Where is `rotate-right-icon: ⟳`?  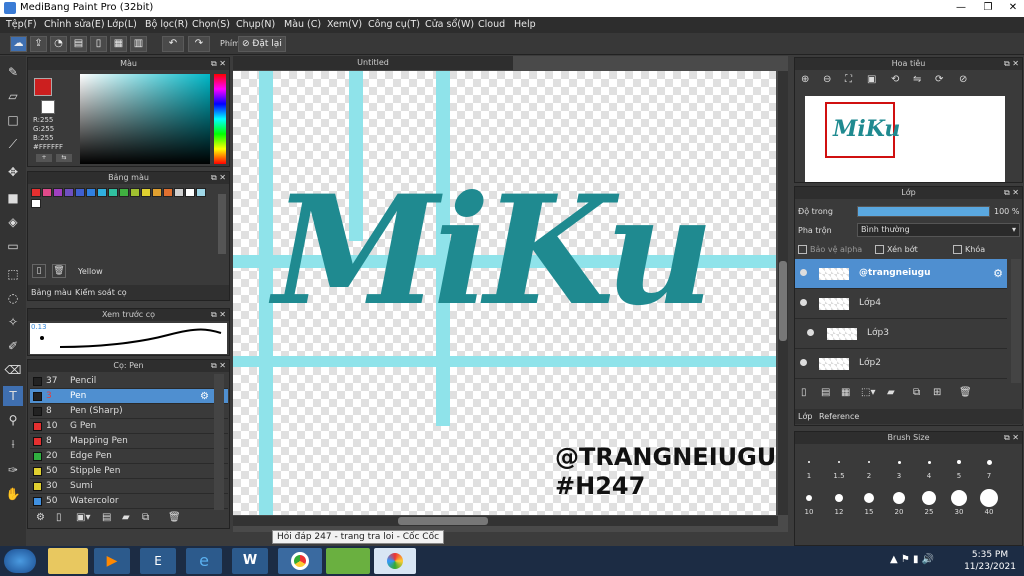 rotate-right-icon: ⟳ is located at coordinates (939, 79).